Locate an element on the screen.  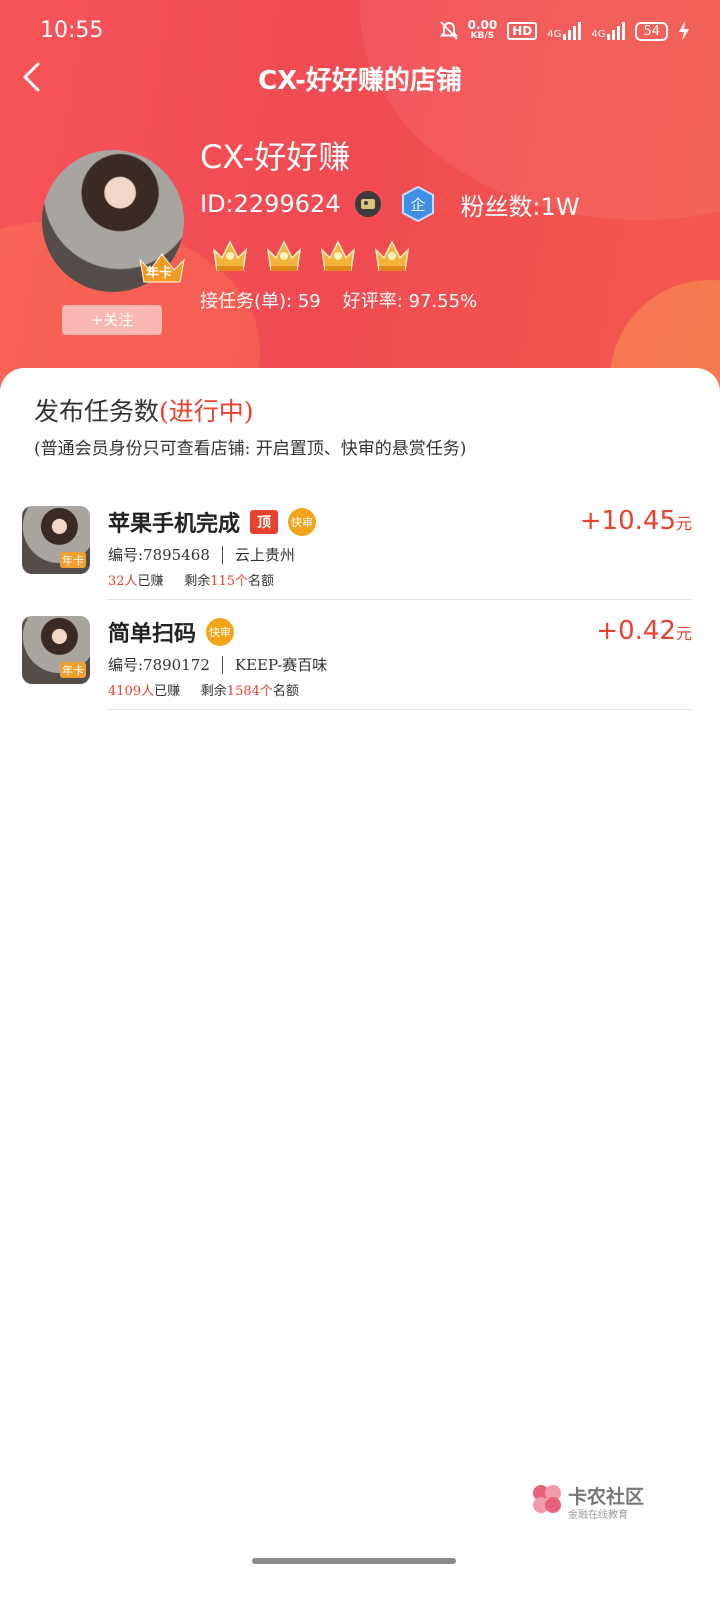
section-title: 发布任务数(进行中) is located at coordinates (144, 410).